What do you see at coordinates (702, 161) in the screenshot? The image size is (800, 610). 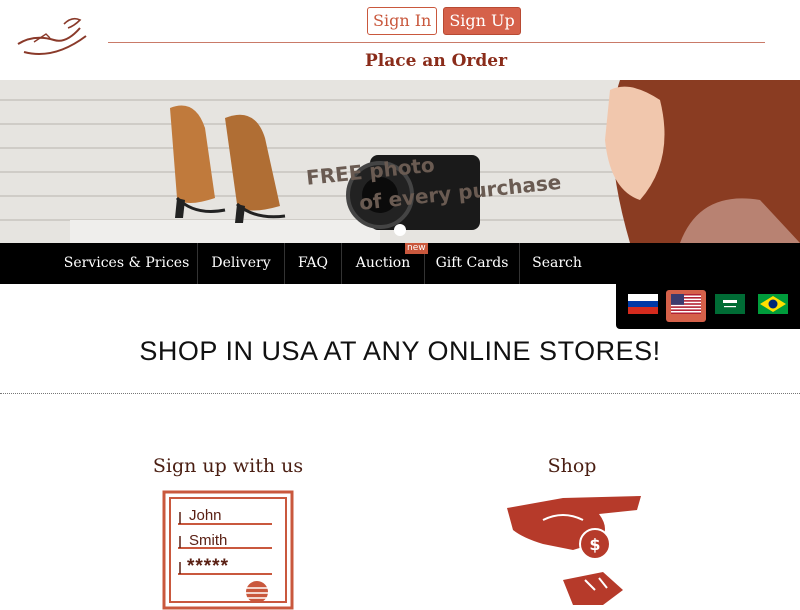 I see `photographer-image` at bounding box center [702, 161].